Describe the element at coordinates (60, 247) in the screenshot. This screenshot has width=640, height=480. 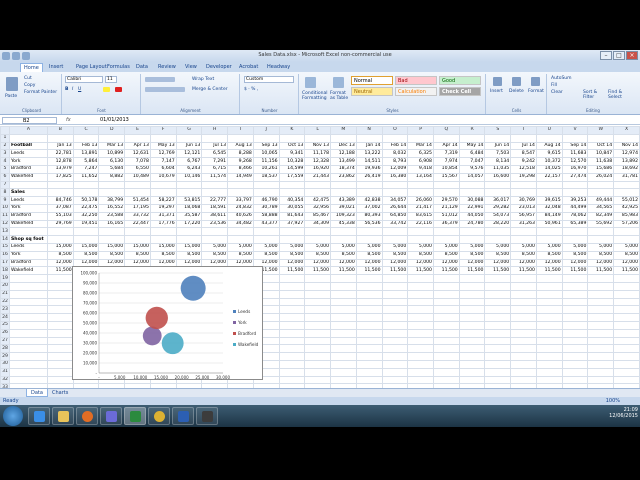
I see `cell: 15,000` at that location.